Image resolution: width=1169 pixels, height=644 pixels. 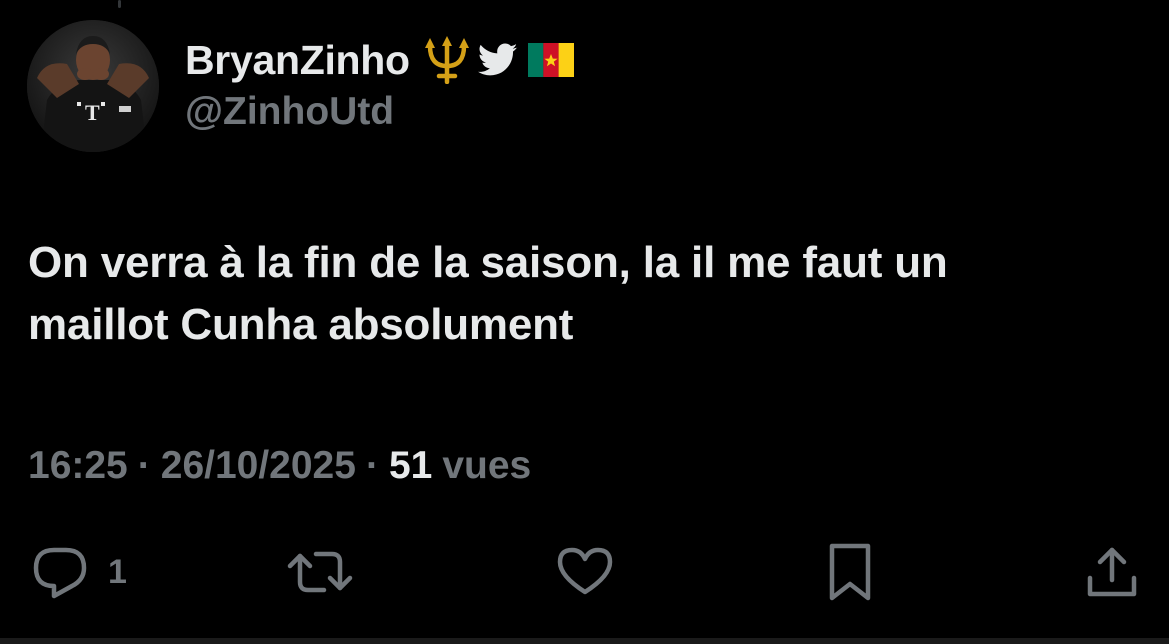 I want to click on tweet-header: BryanZinho @ZinhoUtd, so click(x=379, y=84).